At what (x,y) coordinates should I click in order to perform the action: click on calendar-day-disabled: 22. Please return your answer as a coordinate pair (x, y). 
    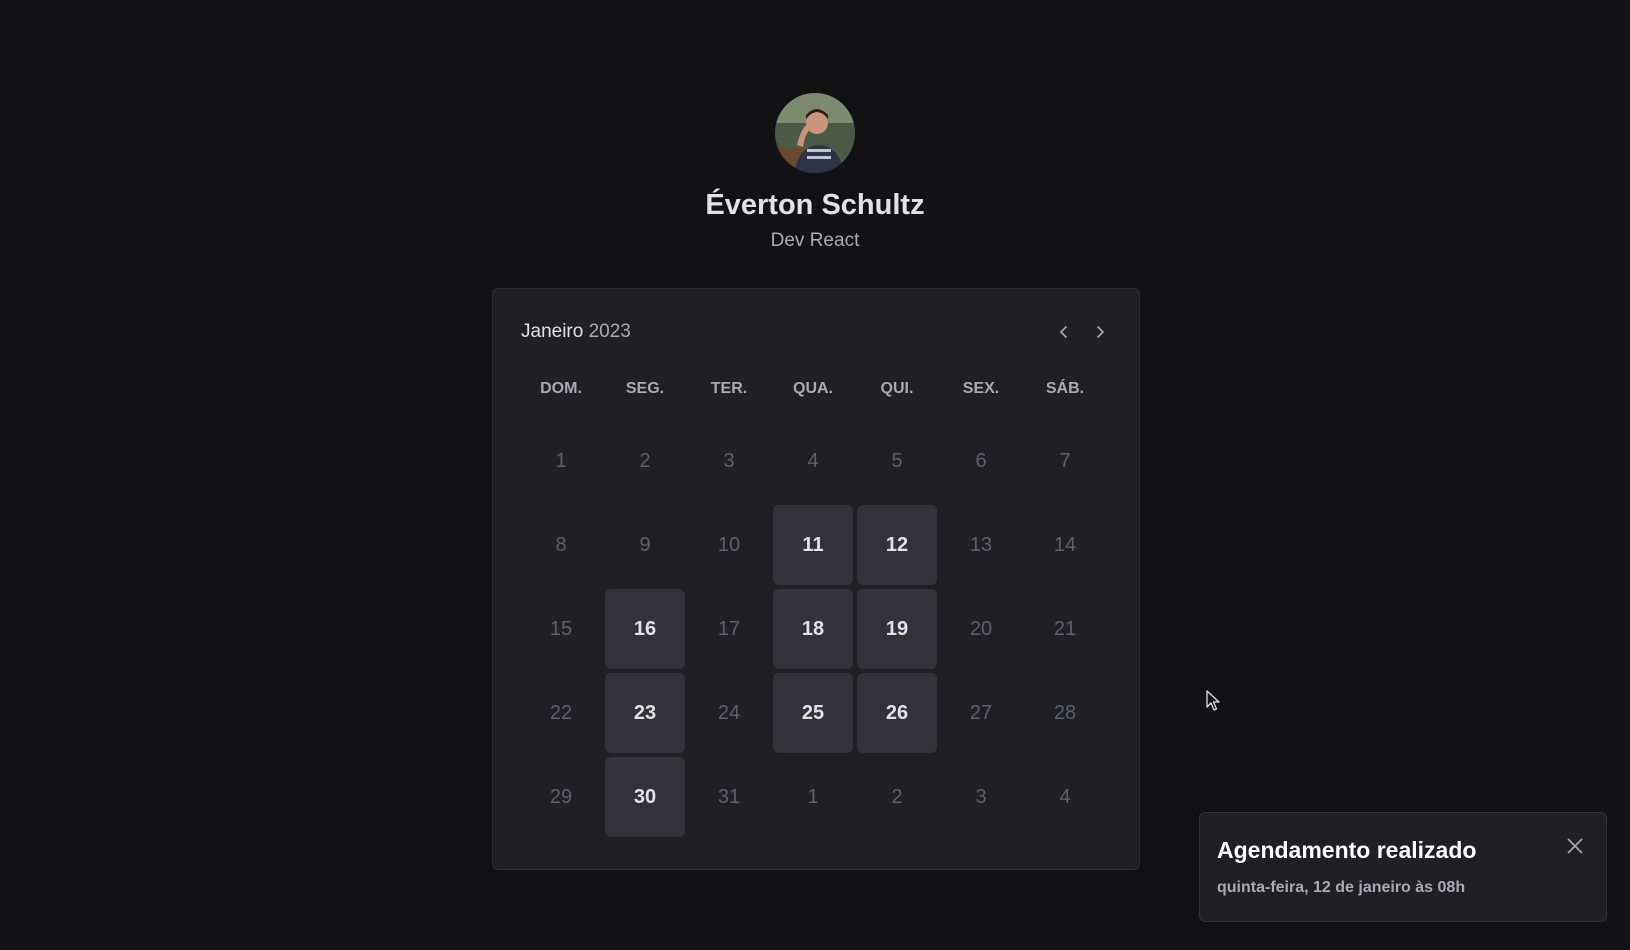
    Looking at the image, I should click on (561, 712).